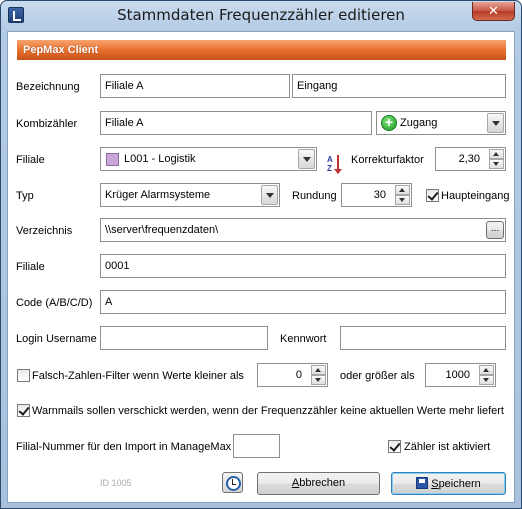 The width and height of the screenshot is (522, 509). I want to click on plus-circle-icon: +, so click(389, 123).